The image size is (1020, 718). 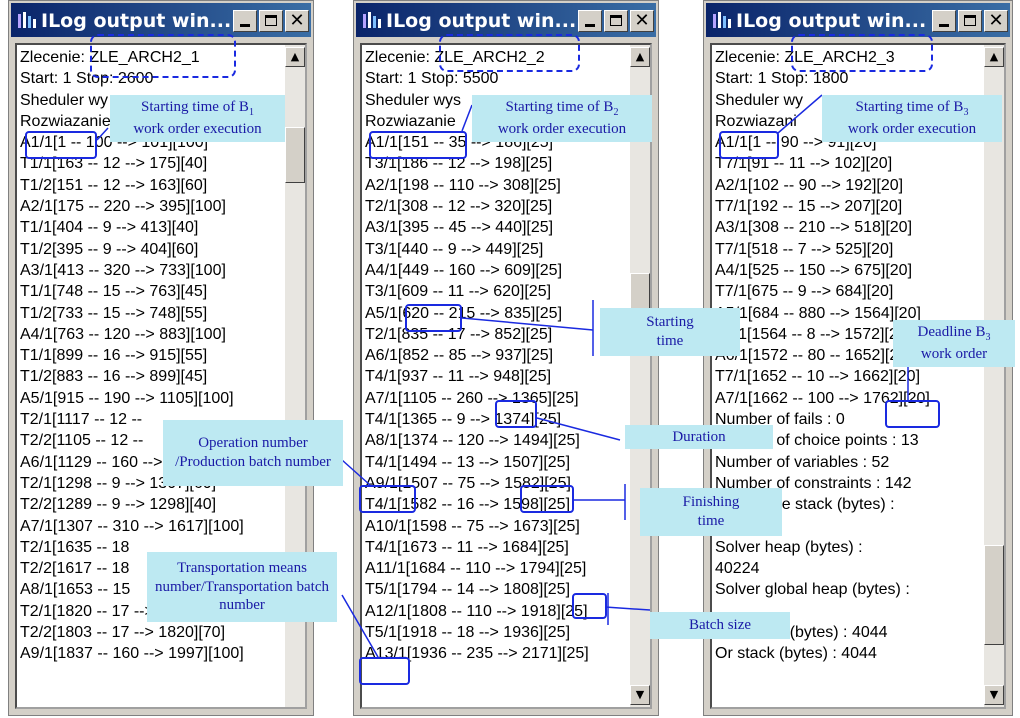 What do you see at coordinates (459, 207) in the screenshot?
I see `log-line: T2/1[308 -- 12 --> 320][25]` at bounding box center [459, 207].